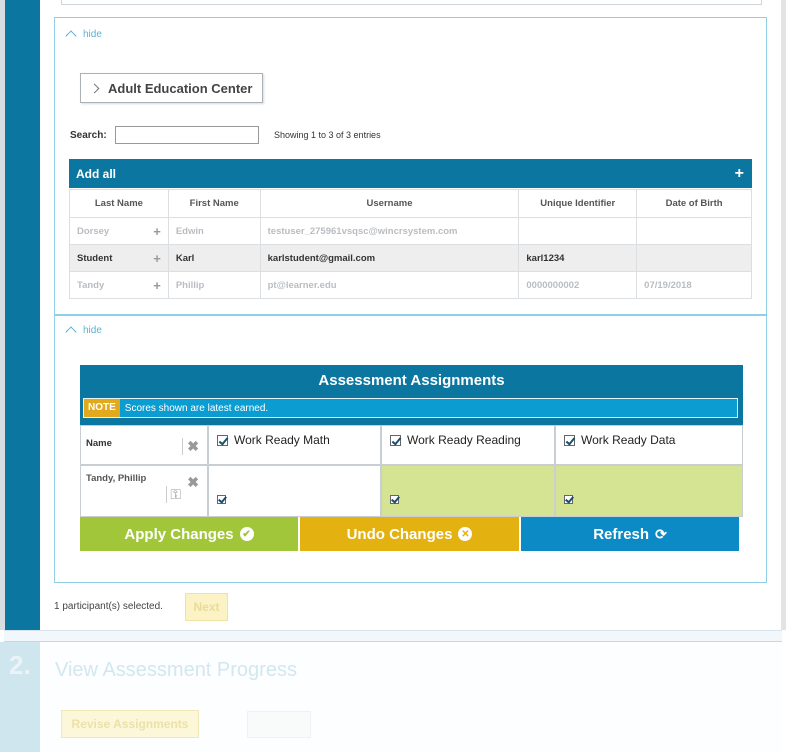 This screenshot has width=786, height=752. I want to click on refresh-icon: ⟳, so click(661, 533).